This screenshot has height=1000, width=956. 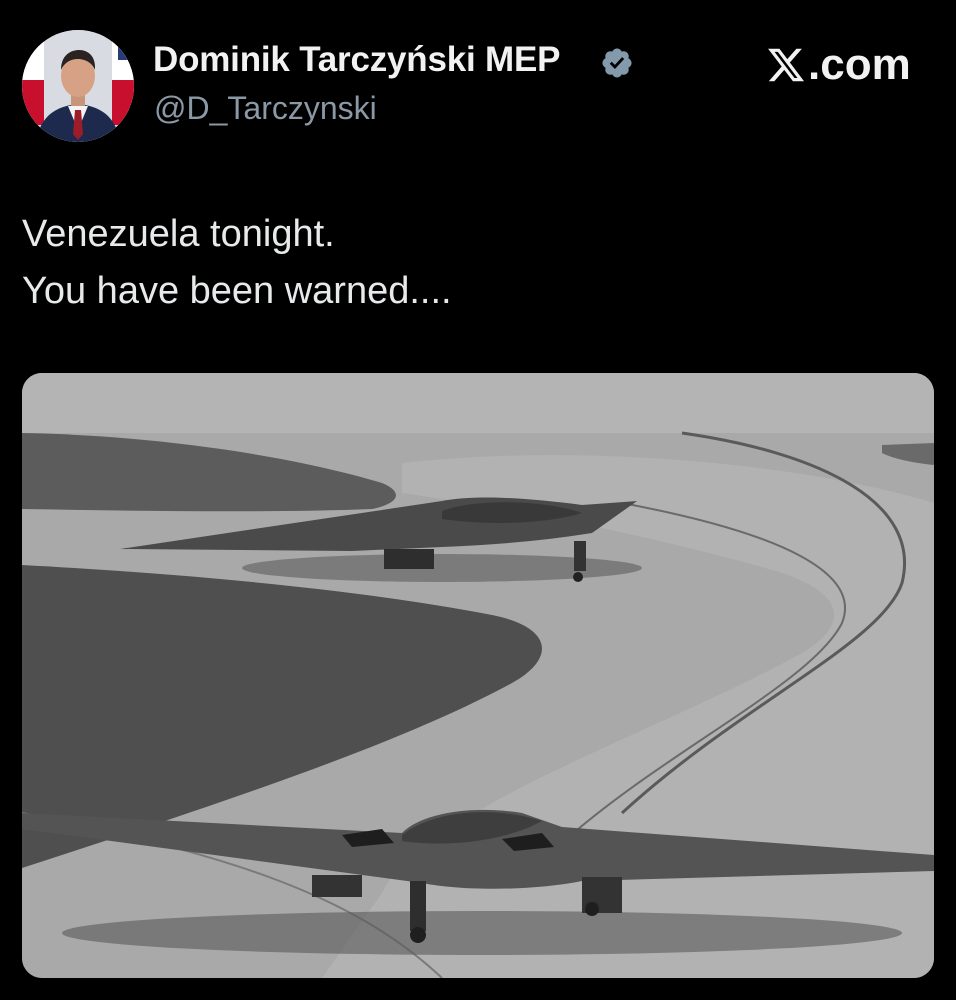 I want to click on tweet-line-1: Venezuela tonight., so click(x=178, y=234).